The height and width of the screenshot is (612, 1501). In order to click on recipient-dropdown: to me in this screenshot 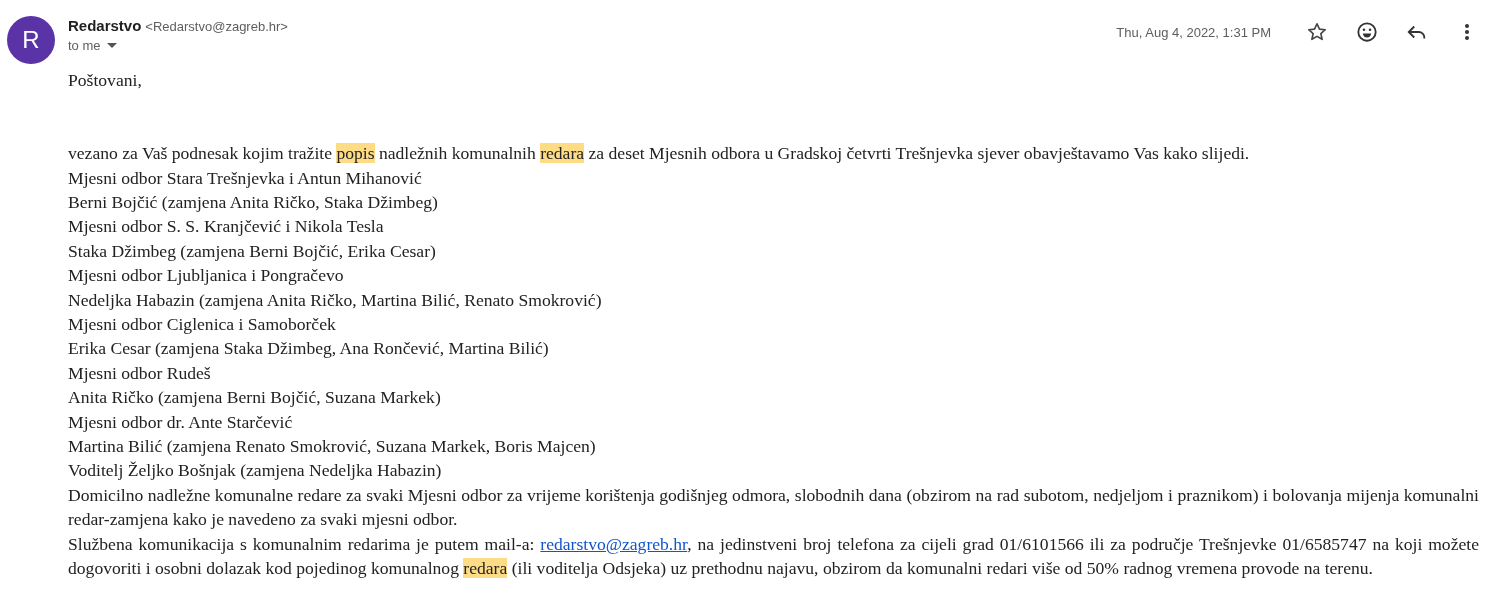, I will do `click(92, 45)`.